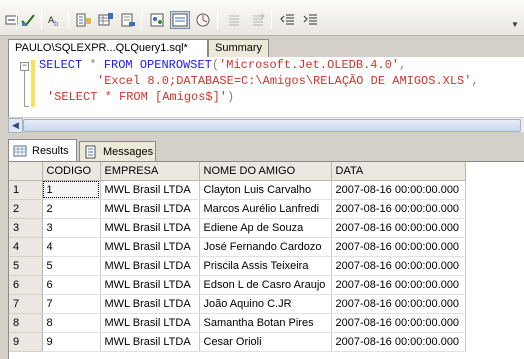  What do you see at coordinates (26, 228) in the screenshot?
I see `row-number: 3` at bounding box center [26, 228].